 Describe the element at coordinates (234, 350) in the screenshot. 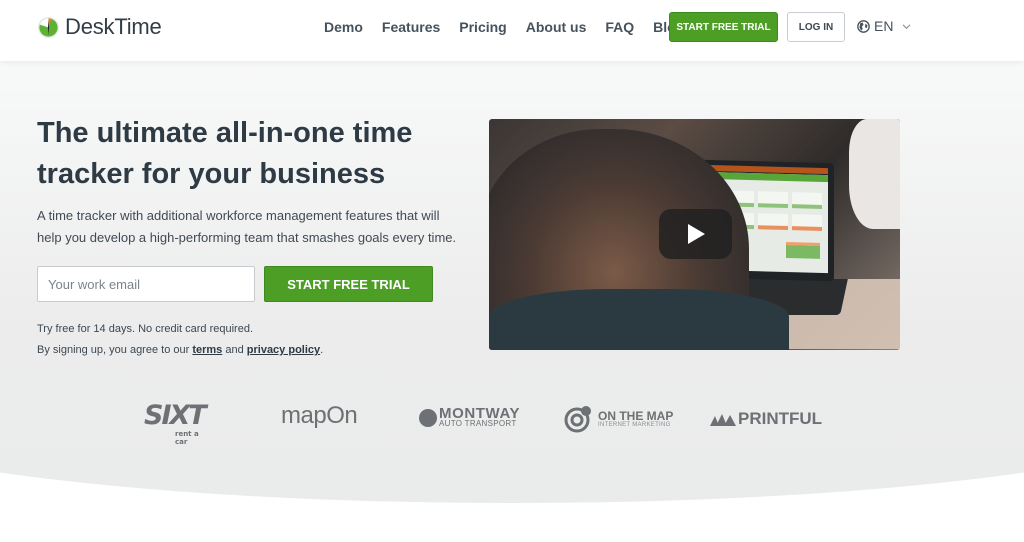

I see `terms-note-and: and` at that location.